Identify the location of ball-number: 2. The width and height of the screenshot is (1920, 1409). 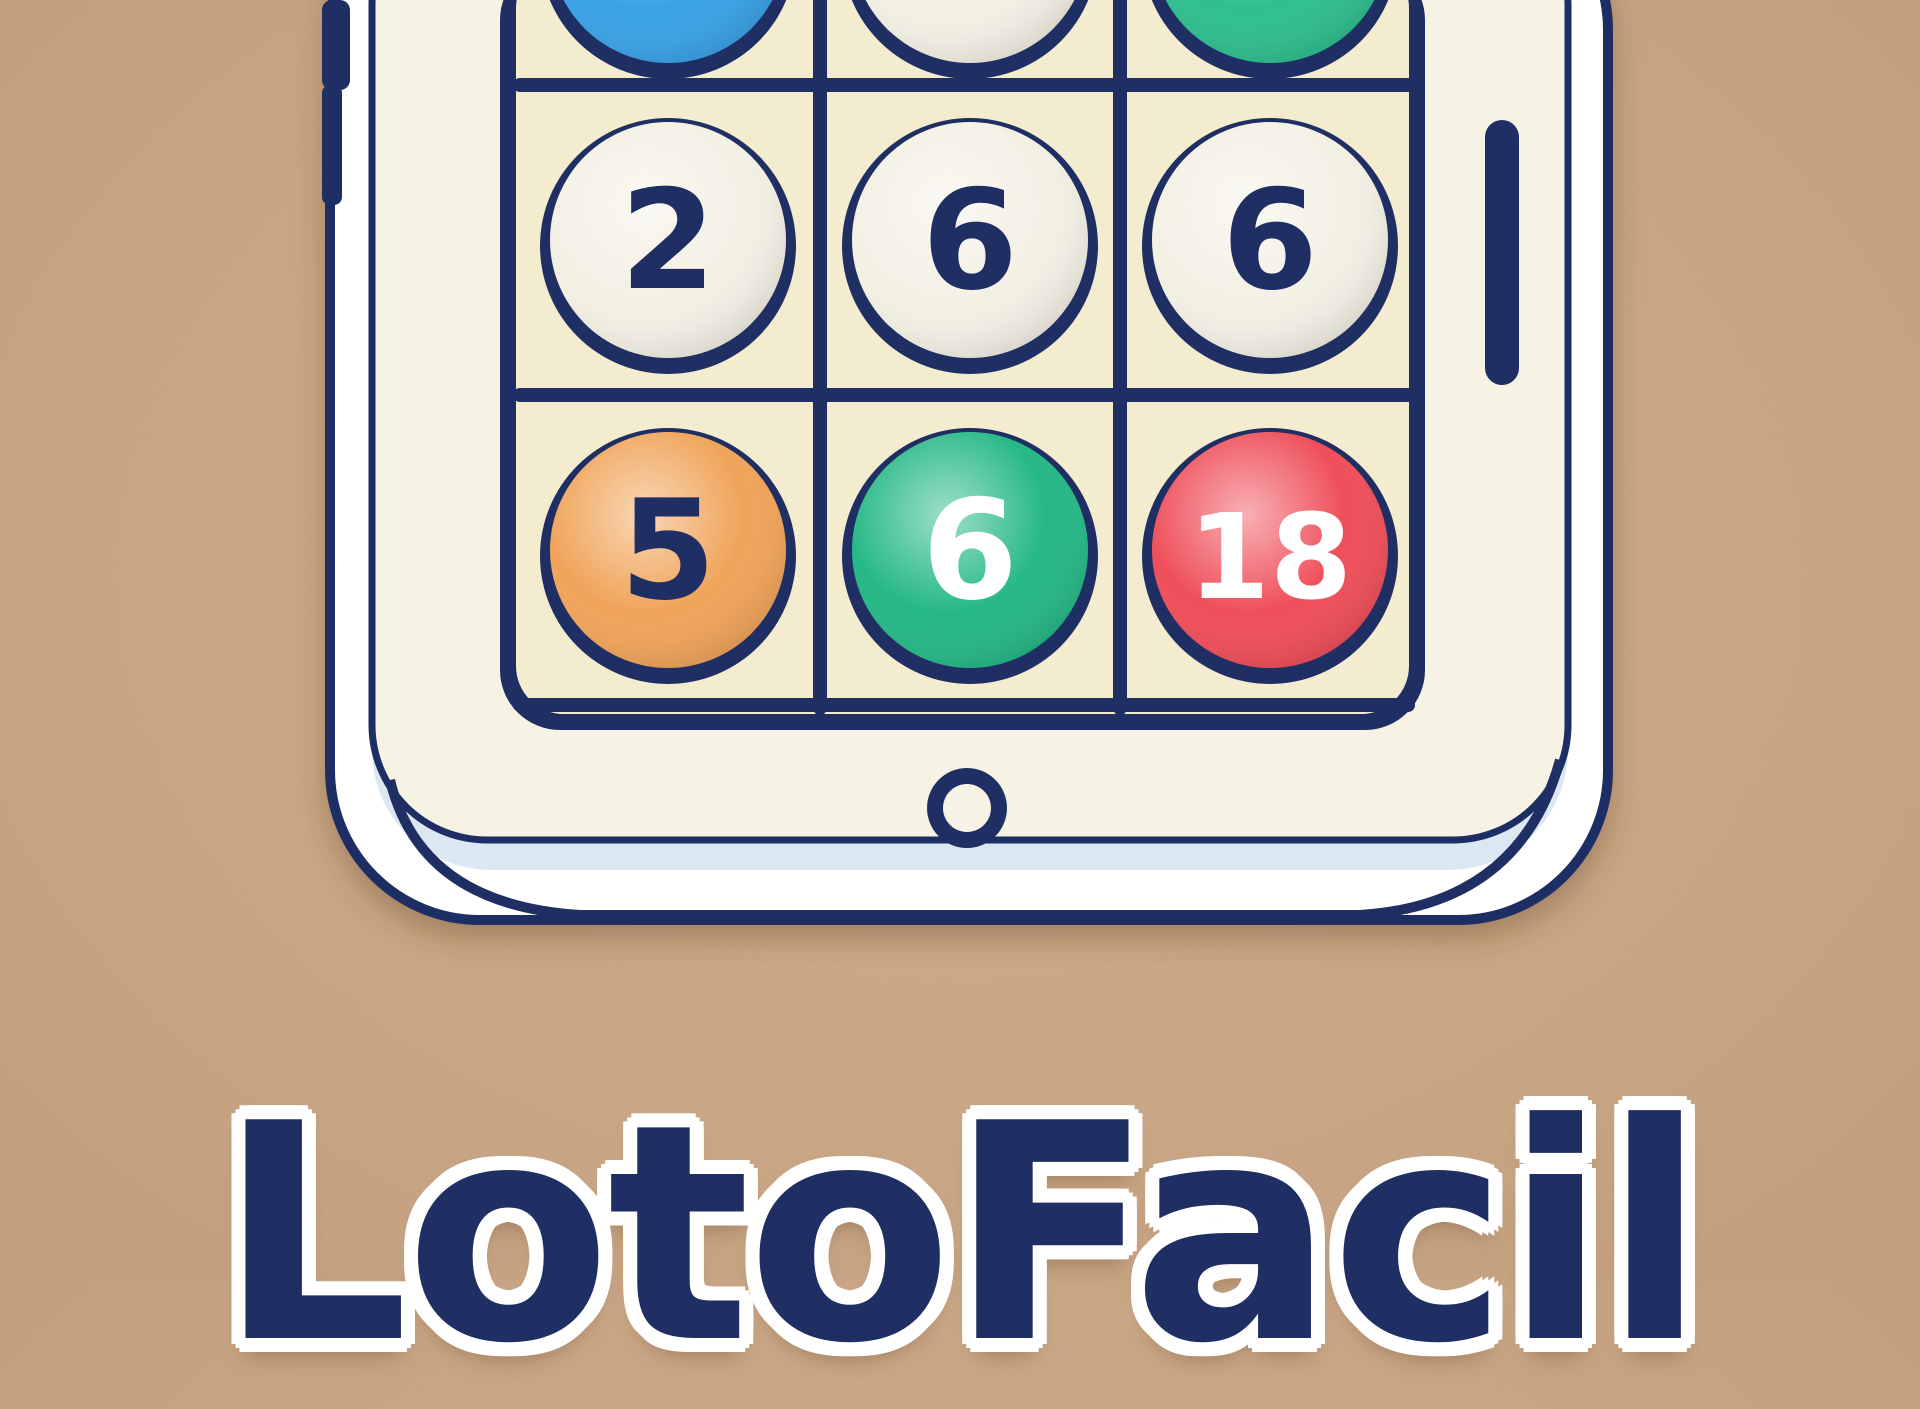
(668, 240).